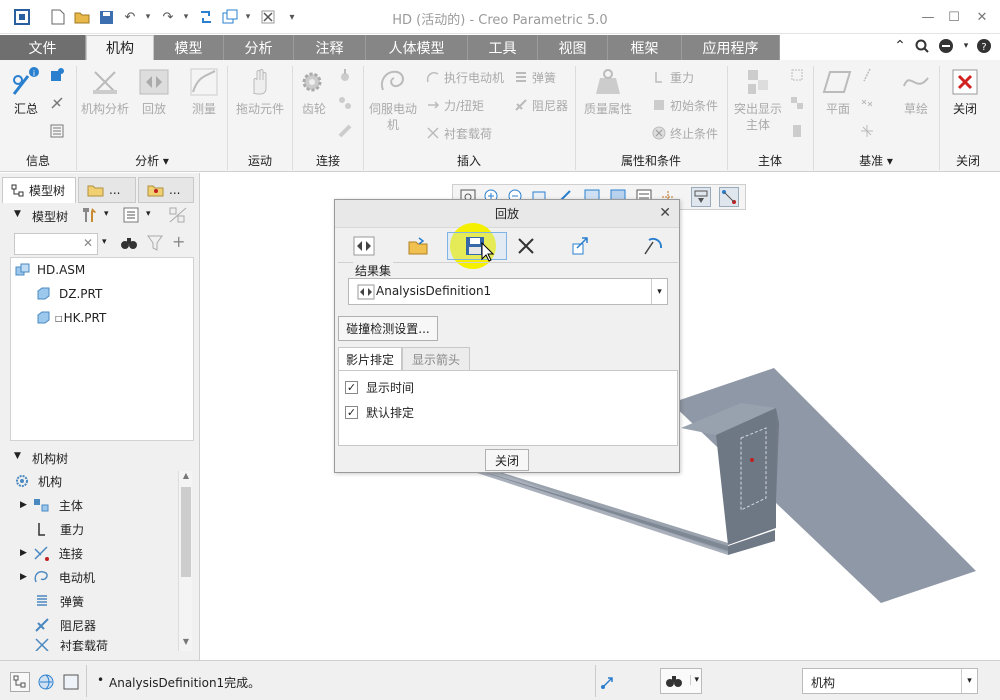 Image resolution: width=1000 pixels, height=700 pixels. I want to click on dialog-title-bar: 回放, so click(507, 214).